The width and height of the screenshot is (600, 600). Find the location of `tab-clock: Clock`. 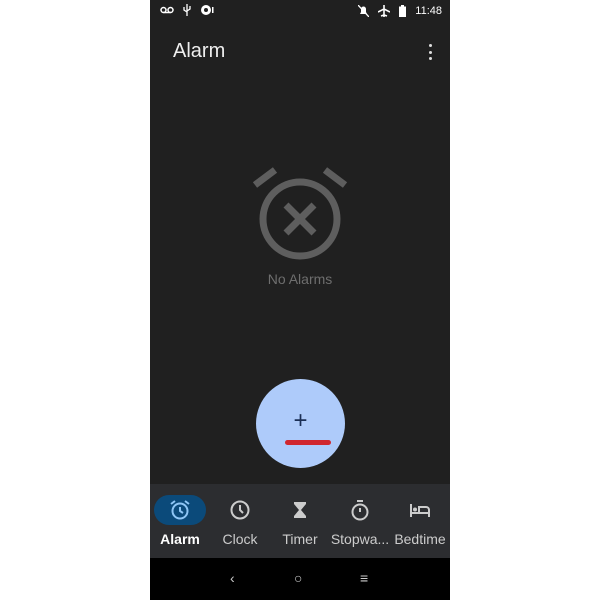

tab-clock: Clock is located at coordinates (240, 521).